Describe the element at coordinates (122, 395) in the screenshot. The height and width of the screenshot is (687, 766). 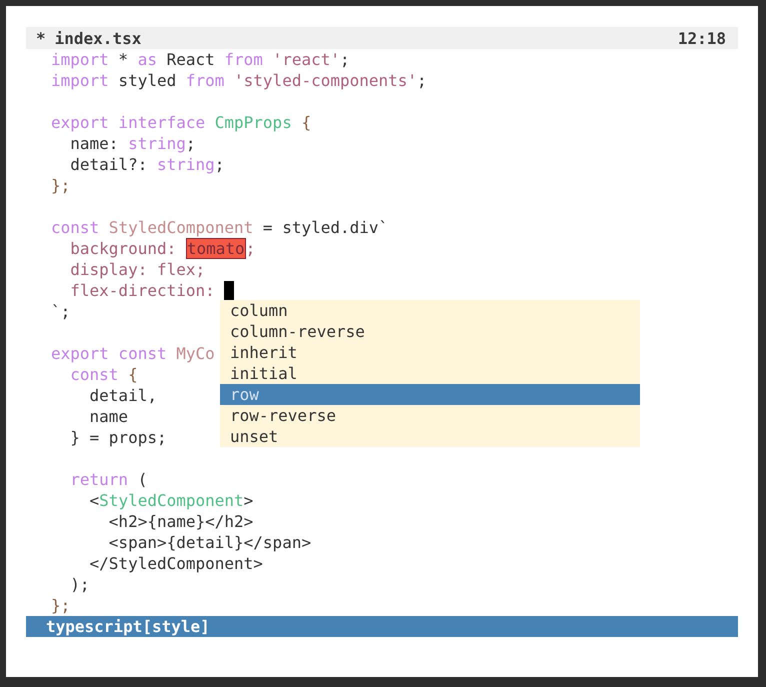
I see `code-line: detail,` at that location.